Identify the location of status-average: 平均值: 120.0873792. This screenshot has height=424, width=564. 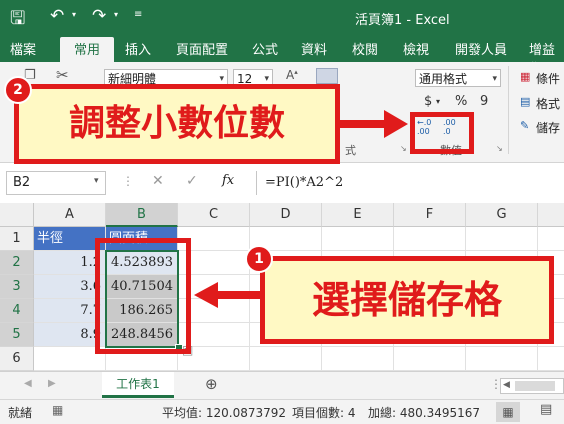
(224, 412).